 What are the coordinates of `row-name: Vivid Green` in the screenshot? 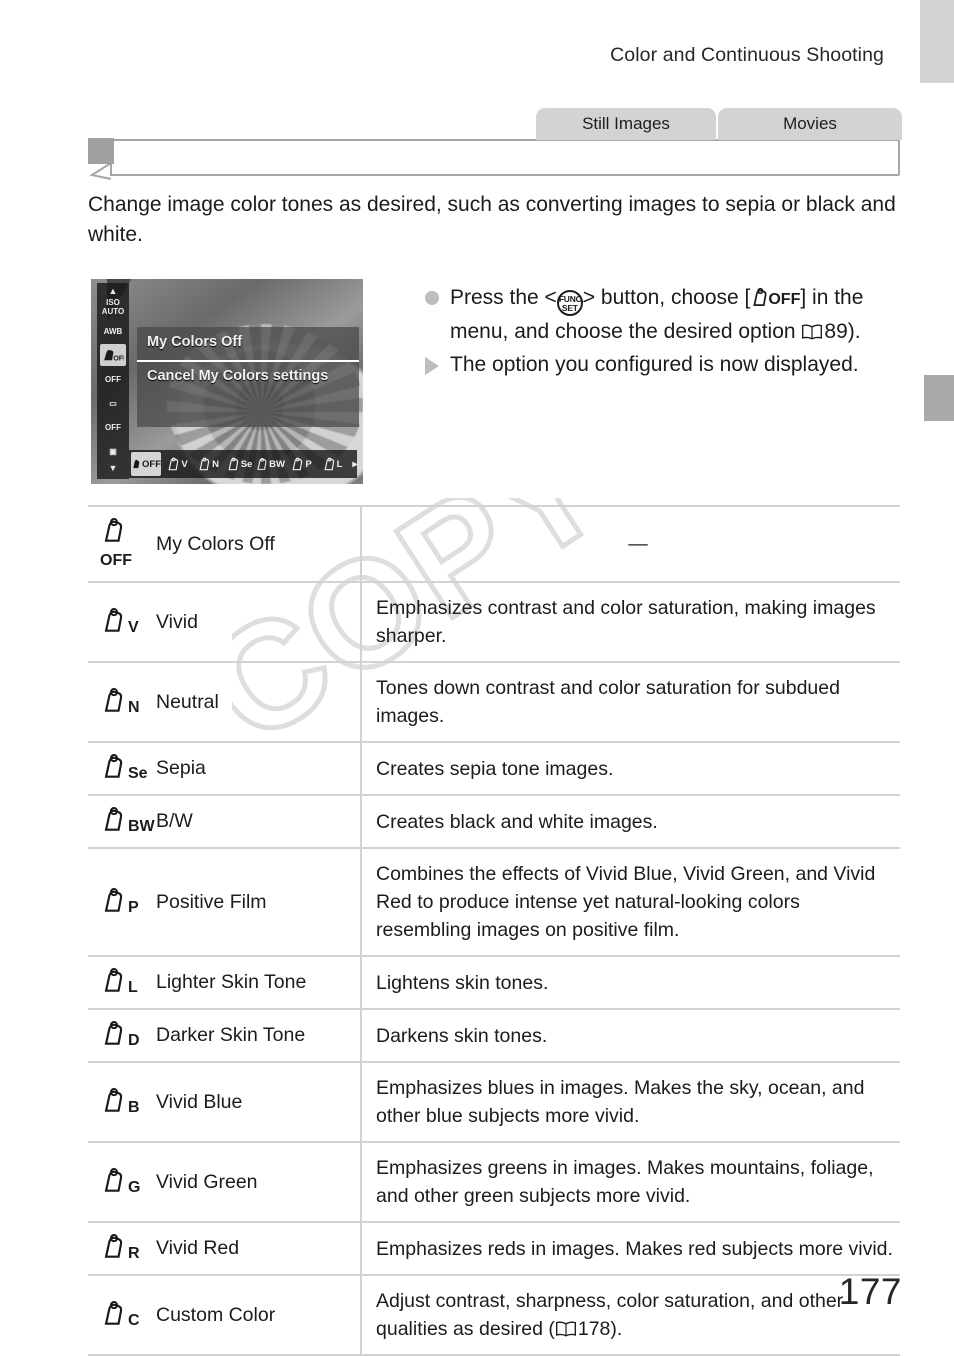 It's located at (259, 1182).